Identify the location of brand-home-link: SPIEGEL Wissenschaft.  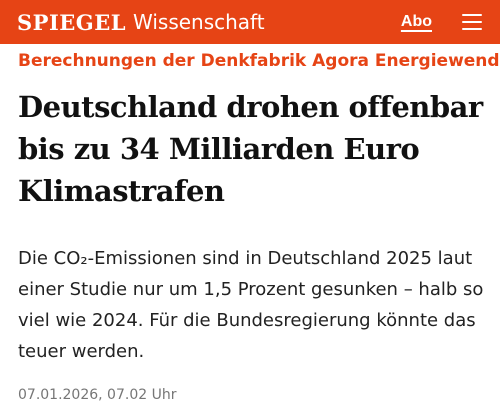
(141, 22).